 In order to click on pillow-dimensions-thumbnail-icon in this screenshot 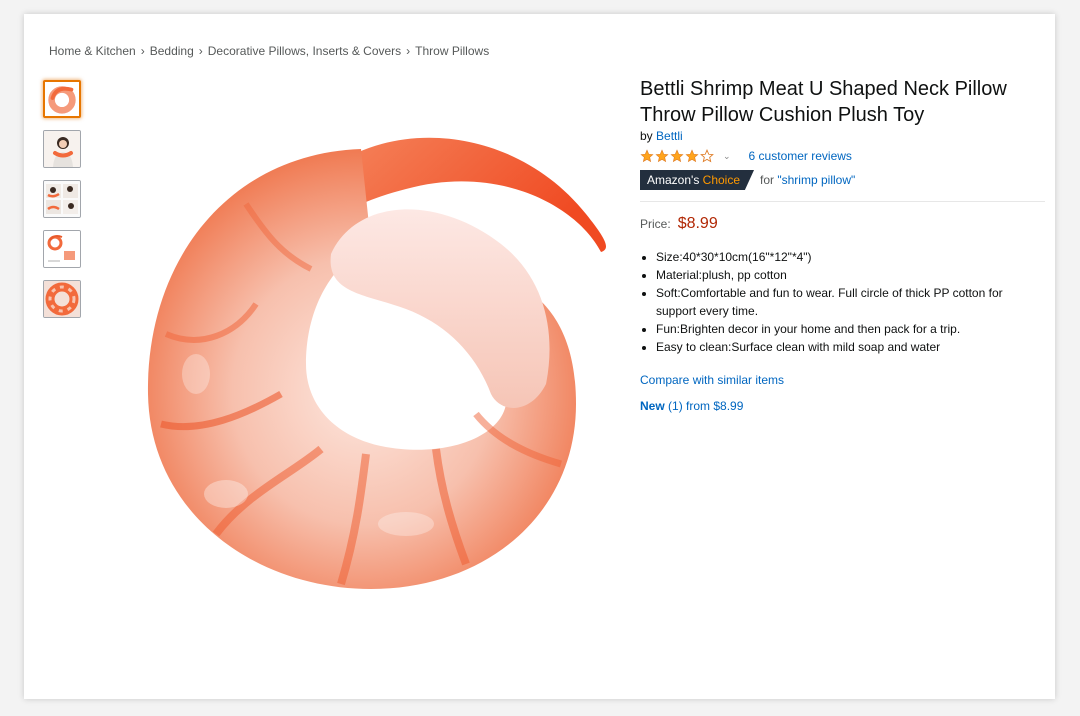, I will do `click(62, 249)`.